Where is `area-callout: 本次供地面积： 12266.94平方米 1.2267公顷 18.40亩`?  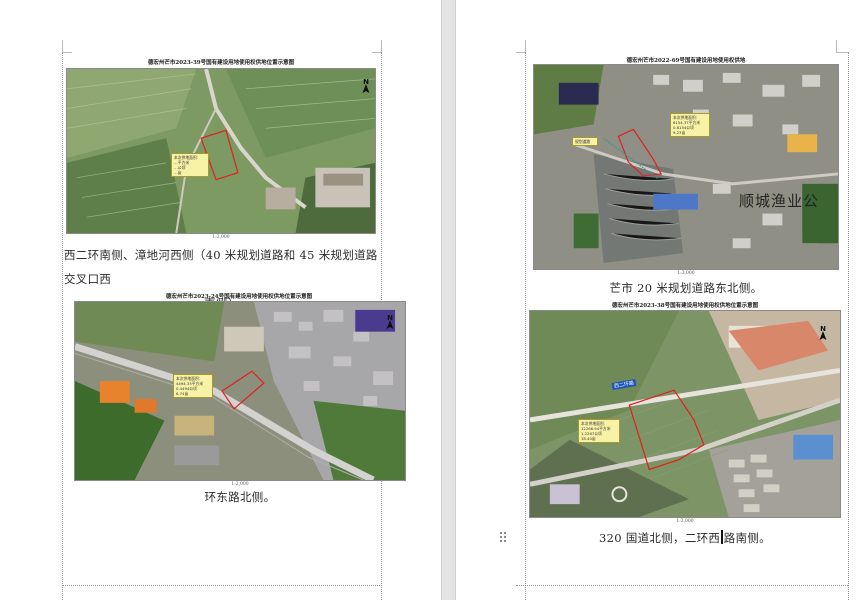
area-callout: 本次供地面积： 12266.94平方米 1.2267公顷 18.40亩 is located at coordinates (599, 431).